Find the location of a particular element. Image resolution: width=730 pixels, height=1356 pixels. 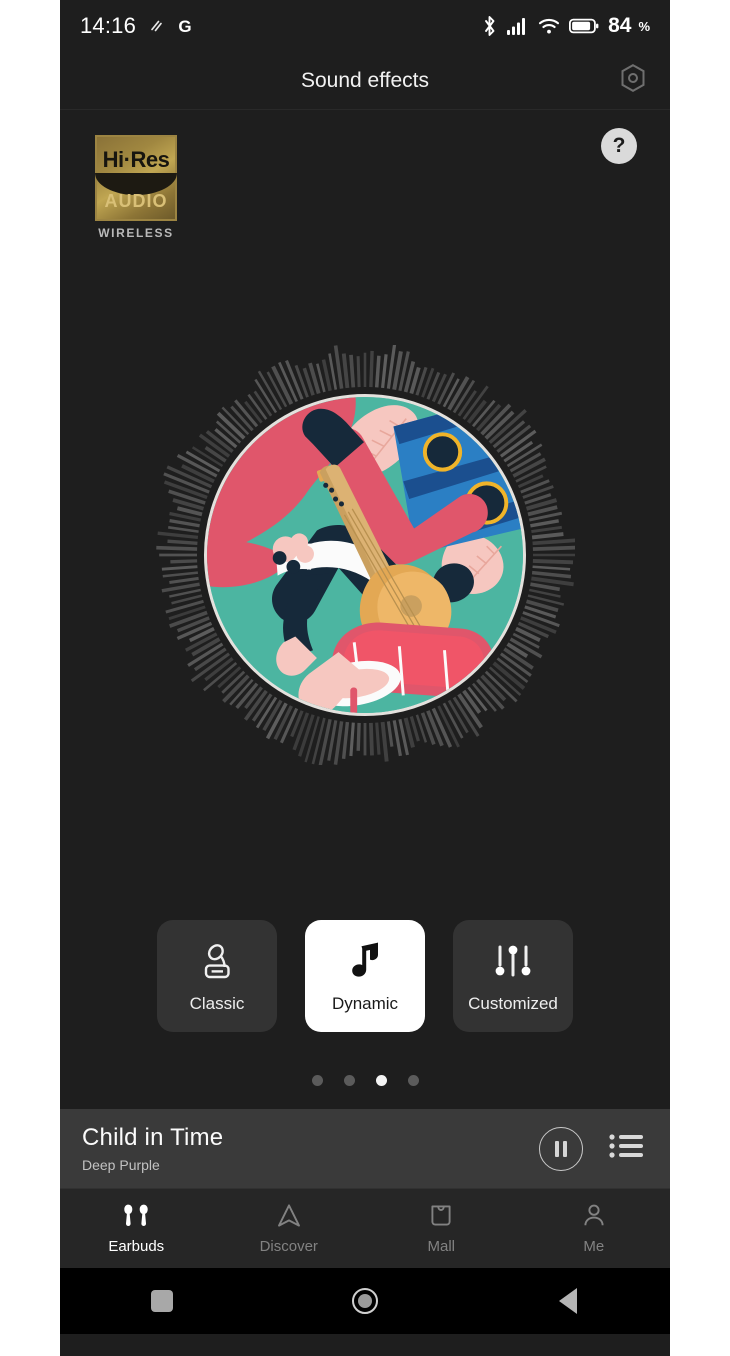

tab-label-discover: Discover is located at coordinates (288, 1246).